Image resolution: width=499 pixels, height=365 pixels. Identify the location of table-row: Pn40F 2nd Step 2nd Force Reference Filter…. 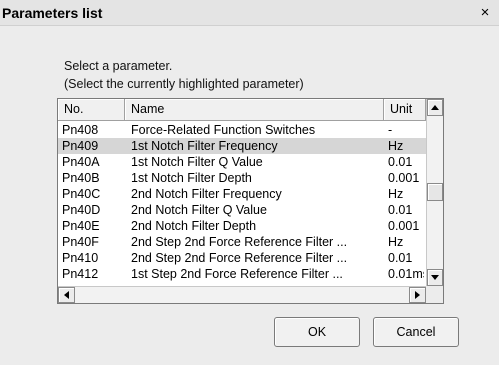
(242, 242).